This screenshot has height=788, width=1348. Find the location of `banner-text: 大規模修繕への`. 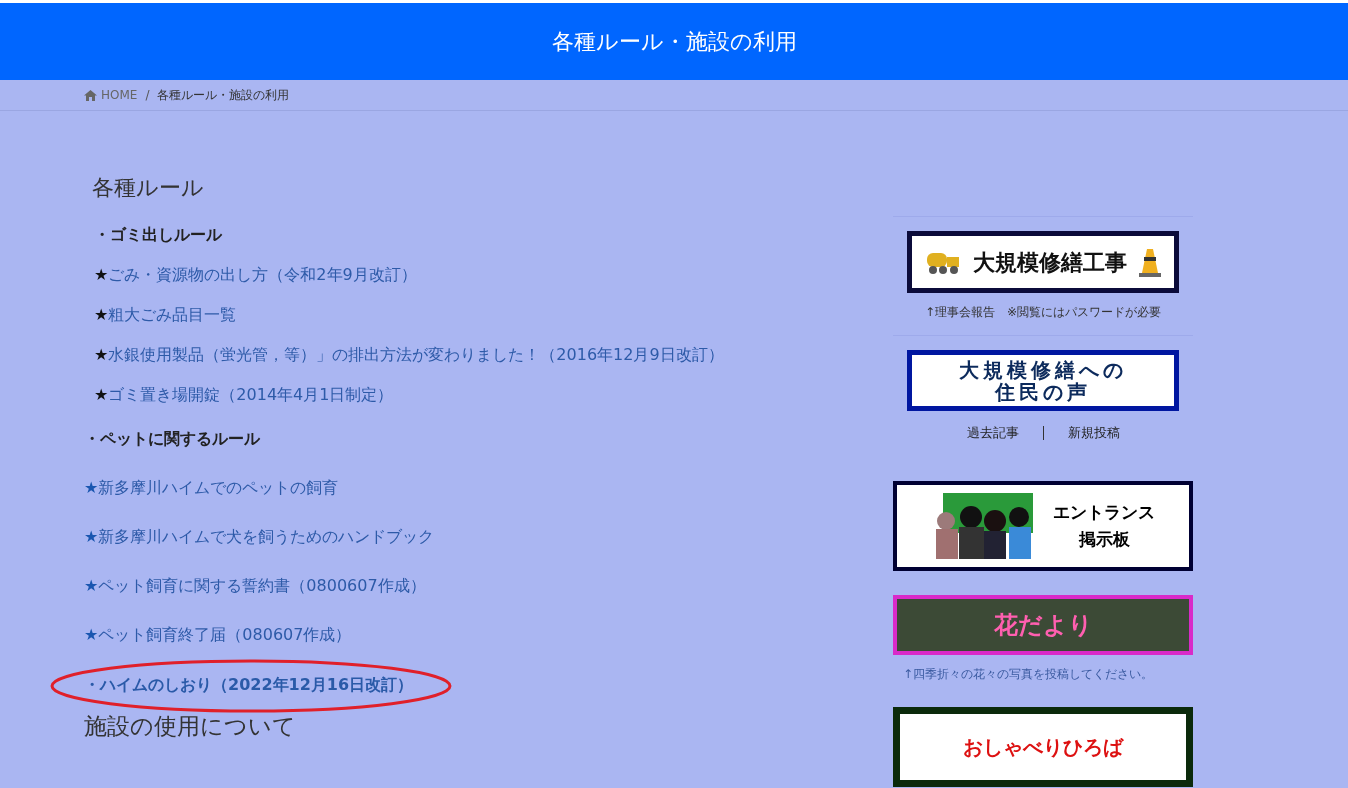

banner-text: 大規模修繕への is located at coordinates (1043, 369).